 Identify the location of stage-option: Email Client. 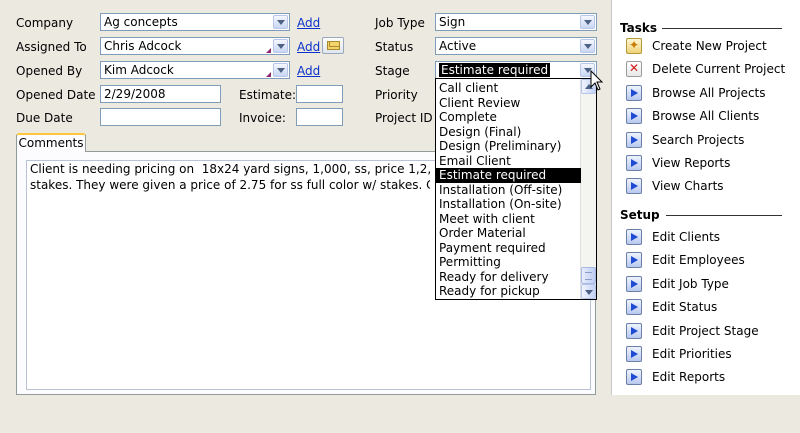
(508, 161).